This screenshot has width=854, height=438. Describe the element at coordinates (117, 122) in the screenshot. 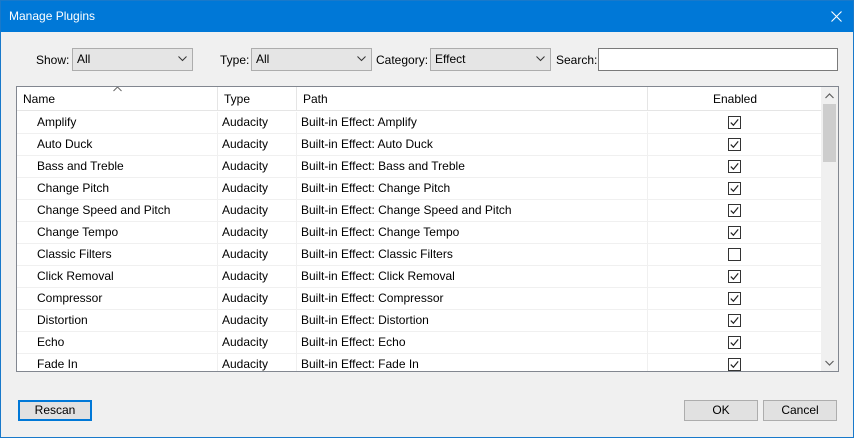

I see `plugin-name: Amplify` at that location.